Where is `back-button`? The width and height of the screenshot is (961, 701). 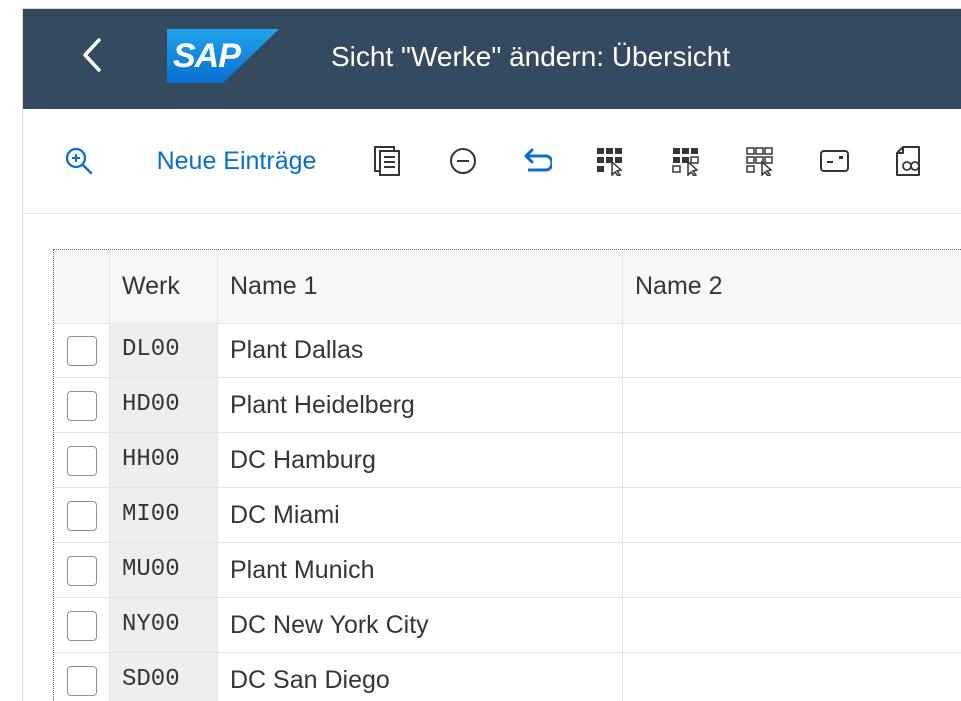 back-button is located at coordinates (92, 55).